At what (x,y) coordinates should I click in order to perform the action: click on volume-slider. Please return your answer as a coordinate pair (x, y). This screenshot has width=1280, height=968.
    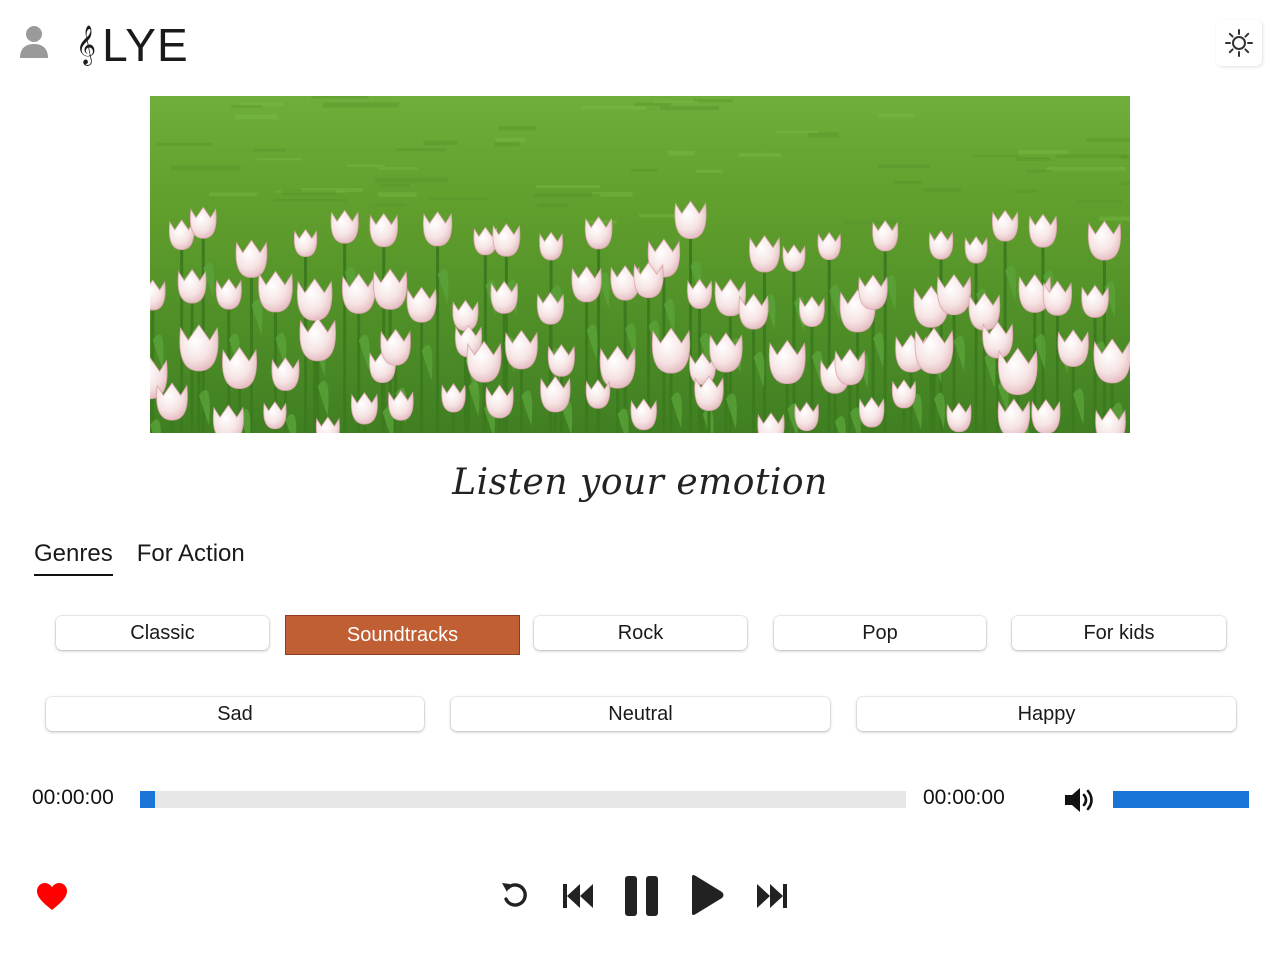
    Looking at the image, I should click on (1181, 799).